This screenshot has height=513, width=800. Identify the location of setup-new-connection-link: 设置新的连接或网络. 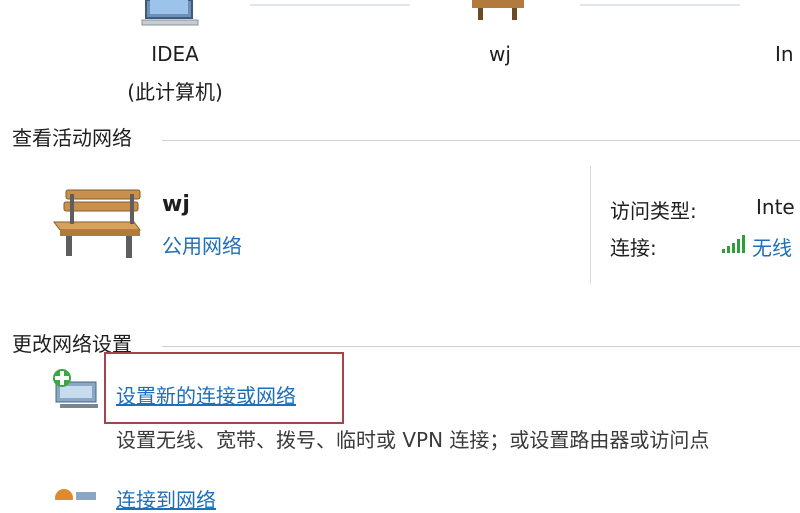
(206, 394).